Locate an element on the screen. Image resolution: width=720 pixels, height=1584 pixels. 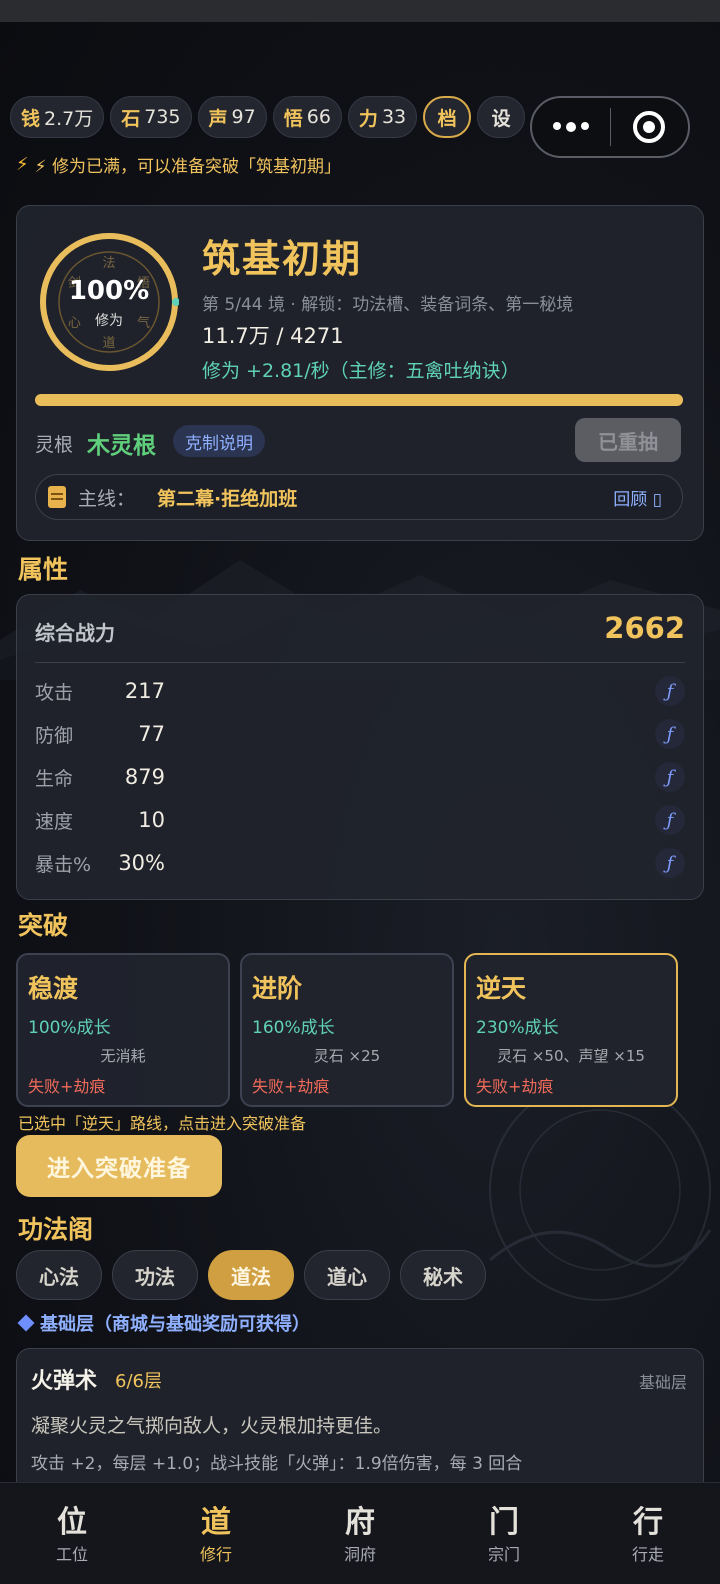
nav-sect: 门宗门 is located at coordinates (504, 1533).